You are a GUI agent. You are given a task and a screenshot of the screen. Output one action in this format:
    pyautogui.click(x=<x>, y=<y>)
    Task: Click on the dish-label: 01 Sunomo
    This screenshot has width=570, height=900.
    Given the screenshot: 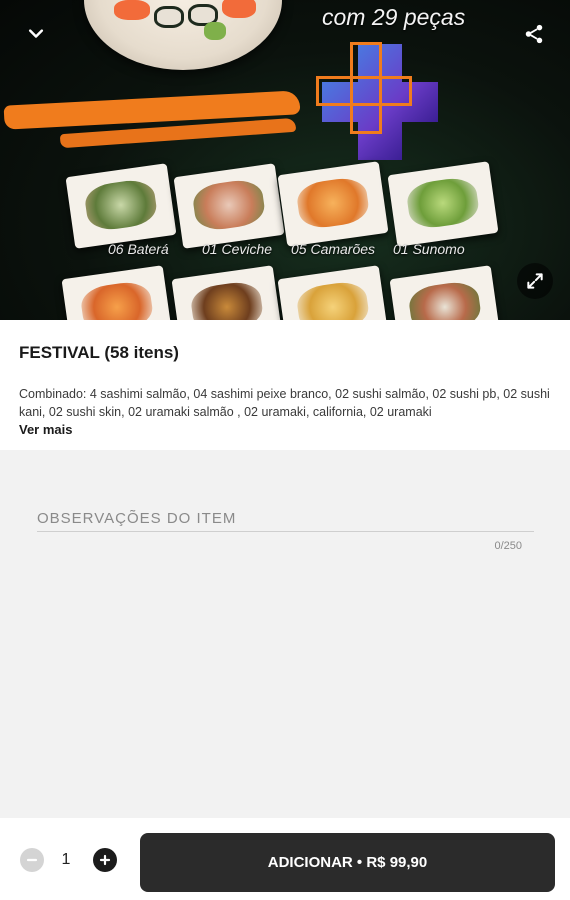 What is the action you would take?
    pyautogui.click(x=429, y=249)
    